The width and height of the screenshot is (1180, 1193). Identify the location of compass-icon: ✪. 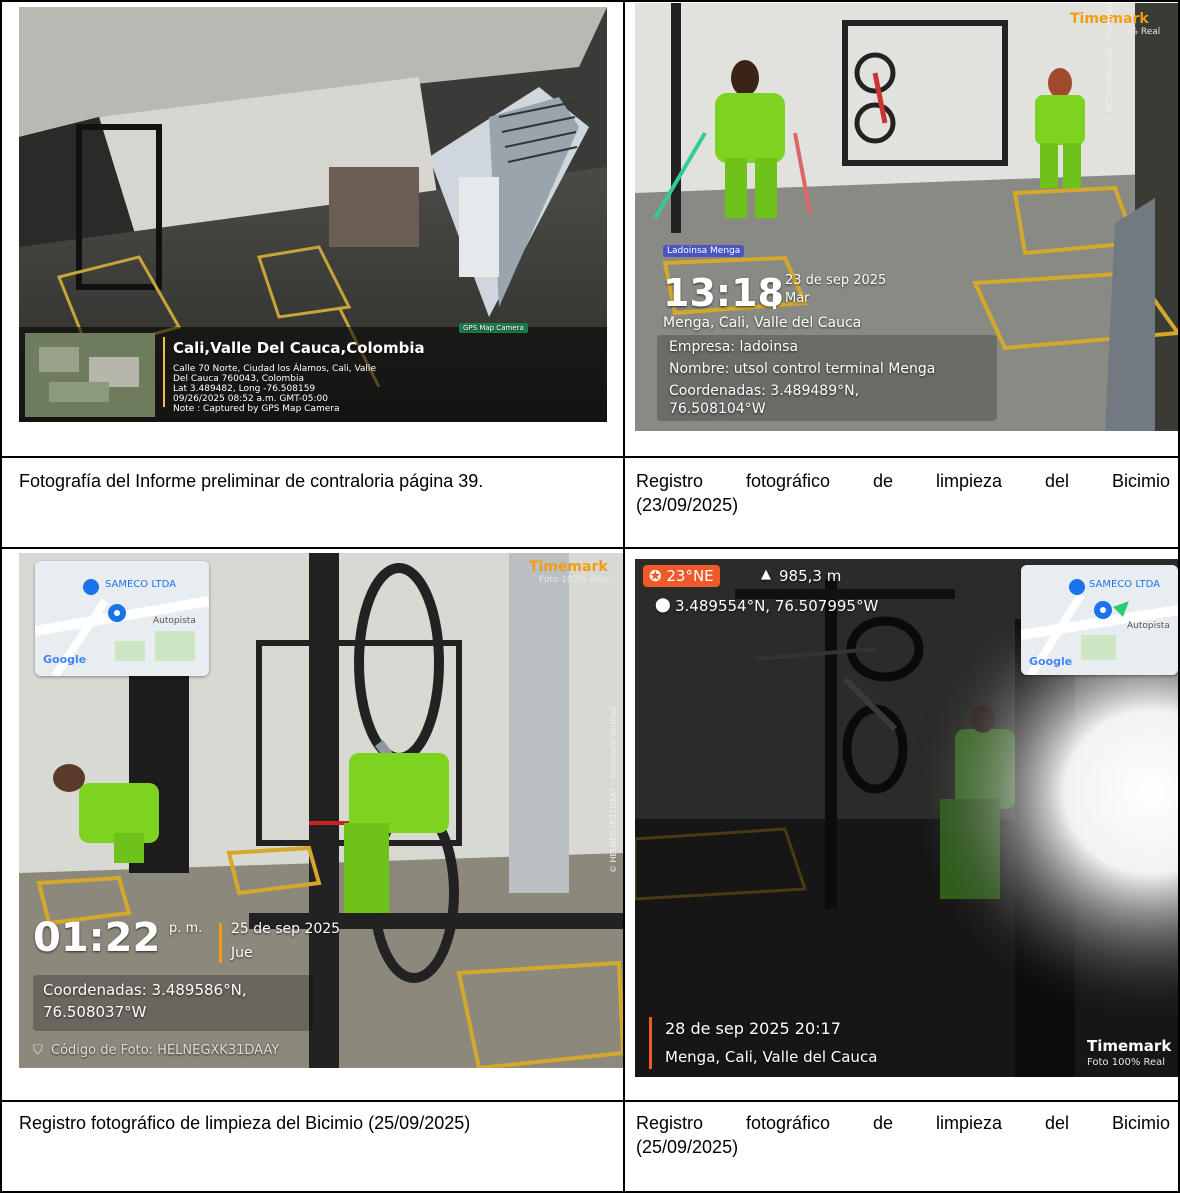
(655, 576).